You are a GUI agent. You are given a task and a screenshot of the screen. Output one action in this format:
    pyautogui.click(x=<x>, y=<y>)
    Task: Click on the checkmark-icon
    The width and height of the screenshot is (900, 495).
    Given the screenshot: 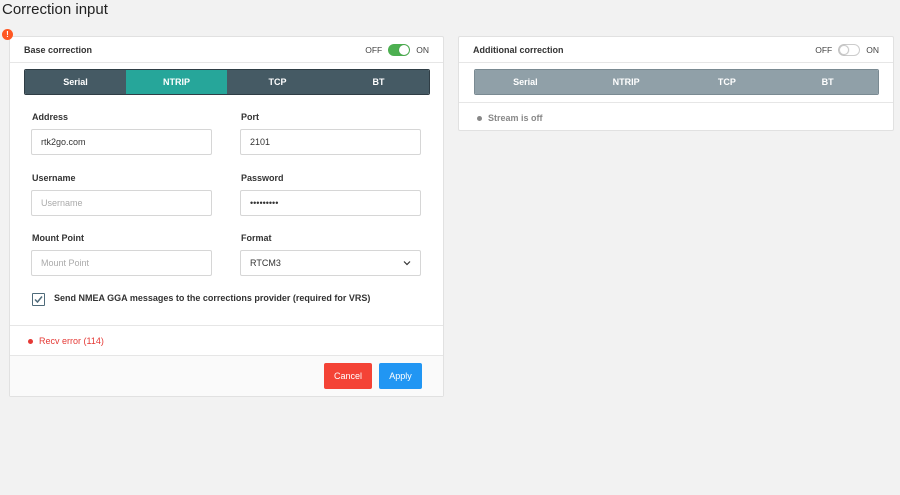 What is the action you would take?
    pyautogui.click(x=38, y=300)
    